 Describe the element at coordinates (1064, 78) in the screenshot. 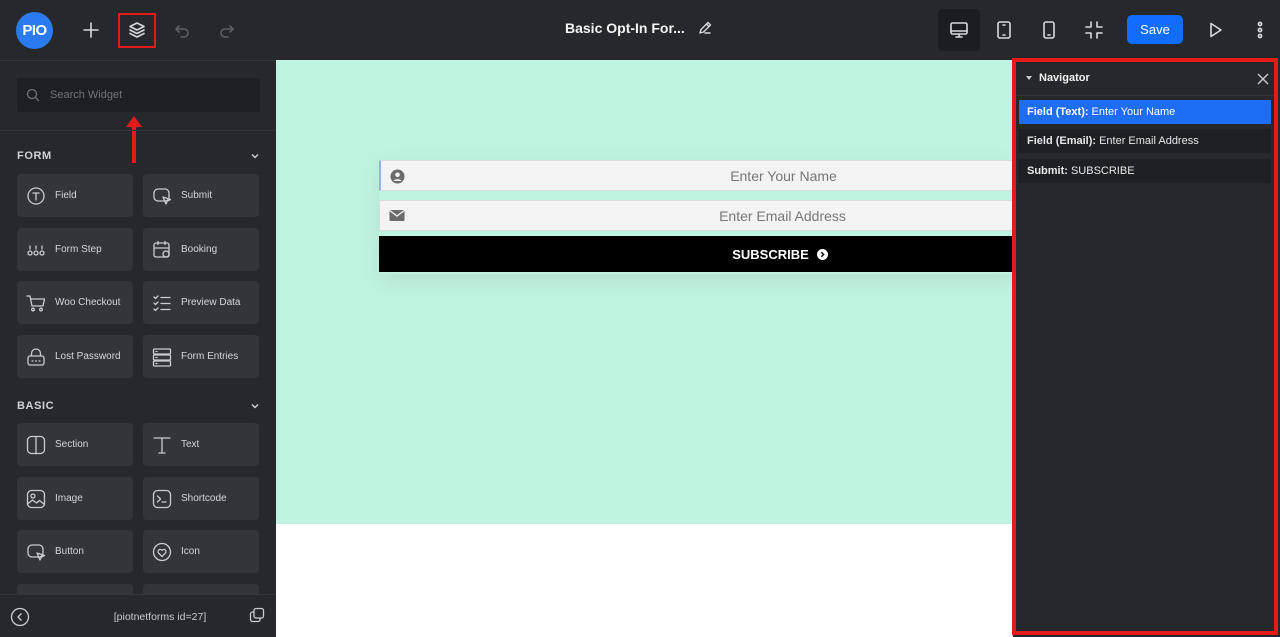

I see `navigator-title: Navigator` at that location.